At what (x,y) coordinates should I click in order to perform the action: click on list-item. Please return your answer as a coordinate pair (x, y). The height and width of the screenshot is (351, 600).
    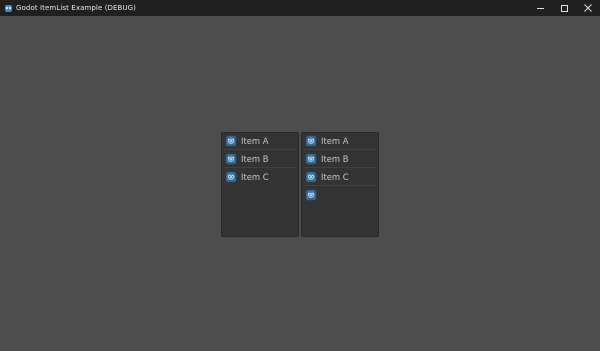
    Looking at the image, I should click on (340, 195).